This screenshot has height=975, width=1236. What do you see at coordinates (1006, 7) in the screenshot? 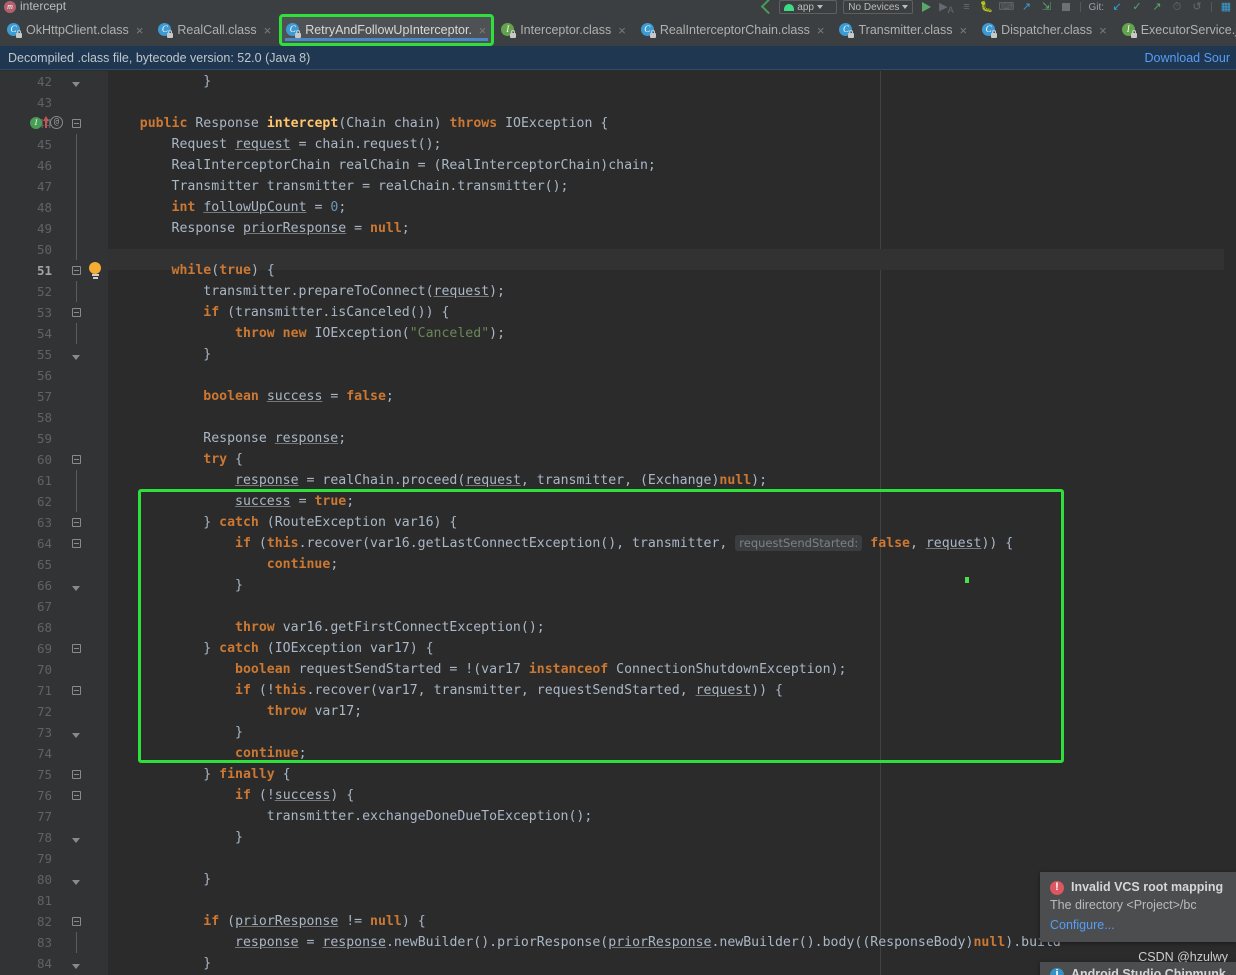
I see `attach-debugger-icon: ⌨` at bounding box center [1006, 7].